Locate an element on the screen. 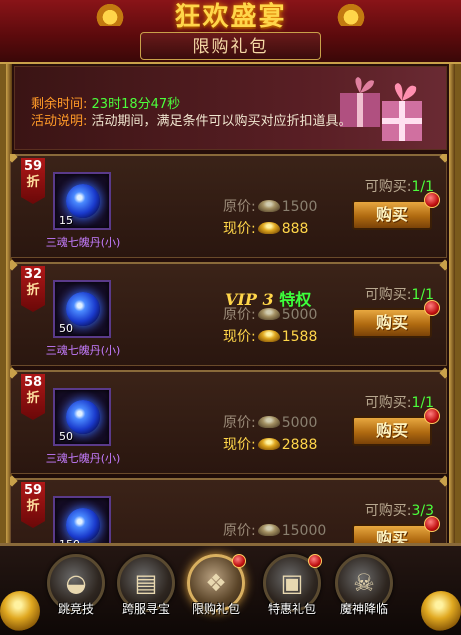 This screenshot has height=635, width=461. nav-label: 限购礼包 is located at coordinates (215, 609).